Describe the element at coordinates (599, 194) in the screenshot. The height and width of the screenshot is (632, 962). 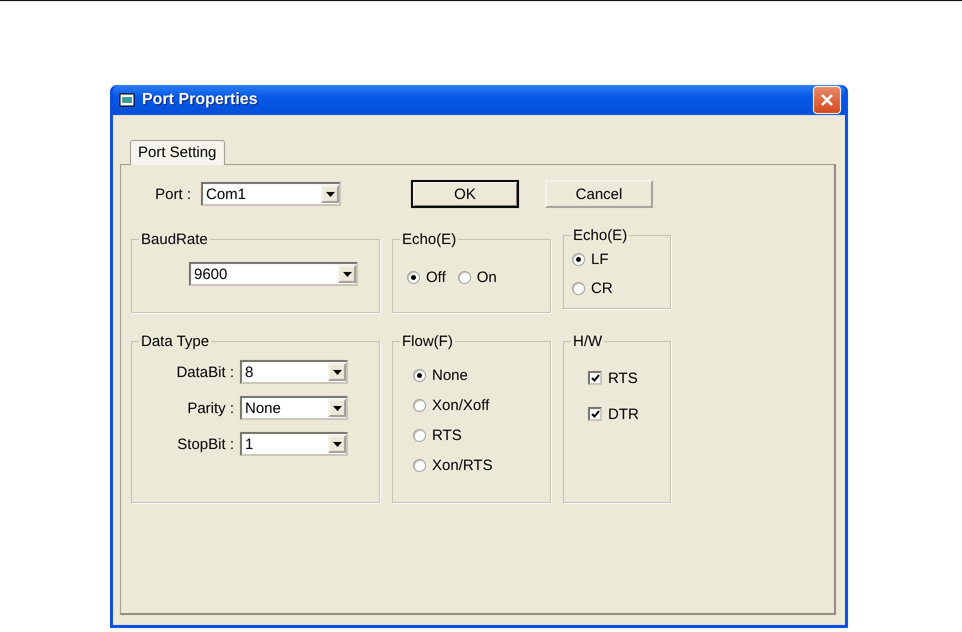
I see `dialog-button: Cancel` at that location.